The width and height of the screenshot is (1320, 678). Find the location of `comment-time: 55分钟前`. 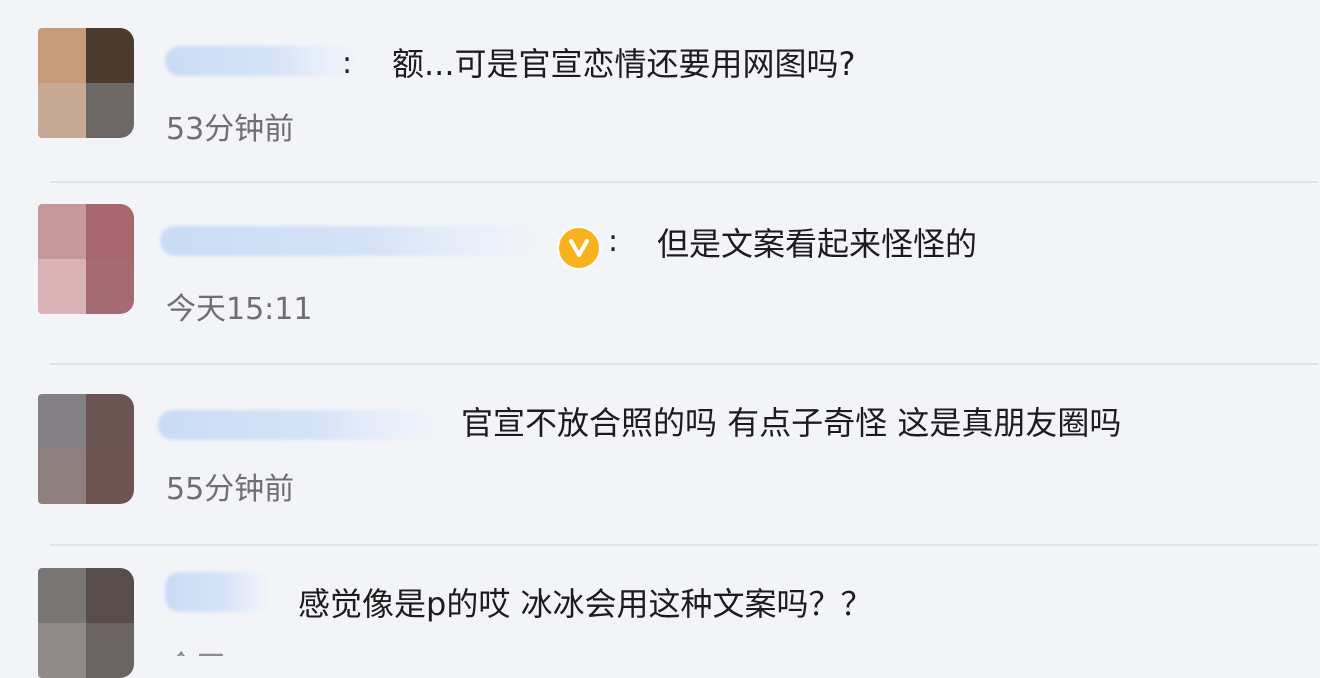

comment-time: 55分钟前 is located at coordinates (230, 489).